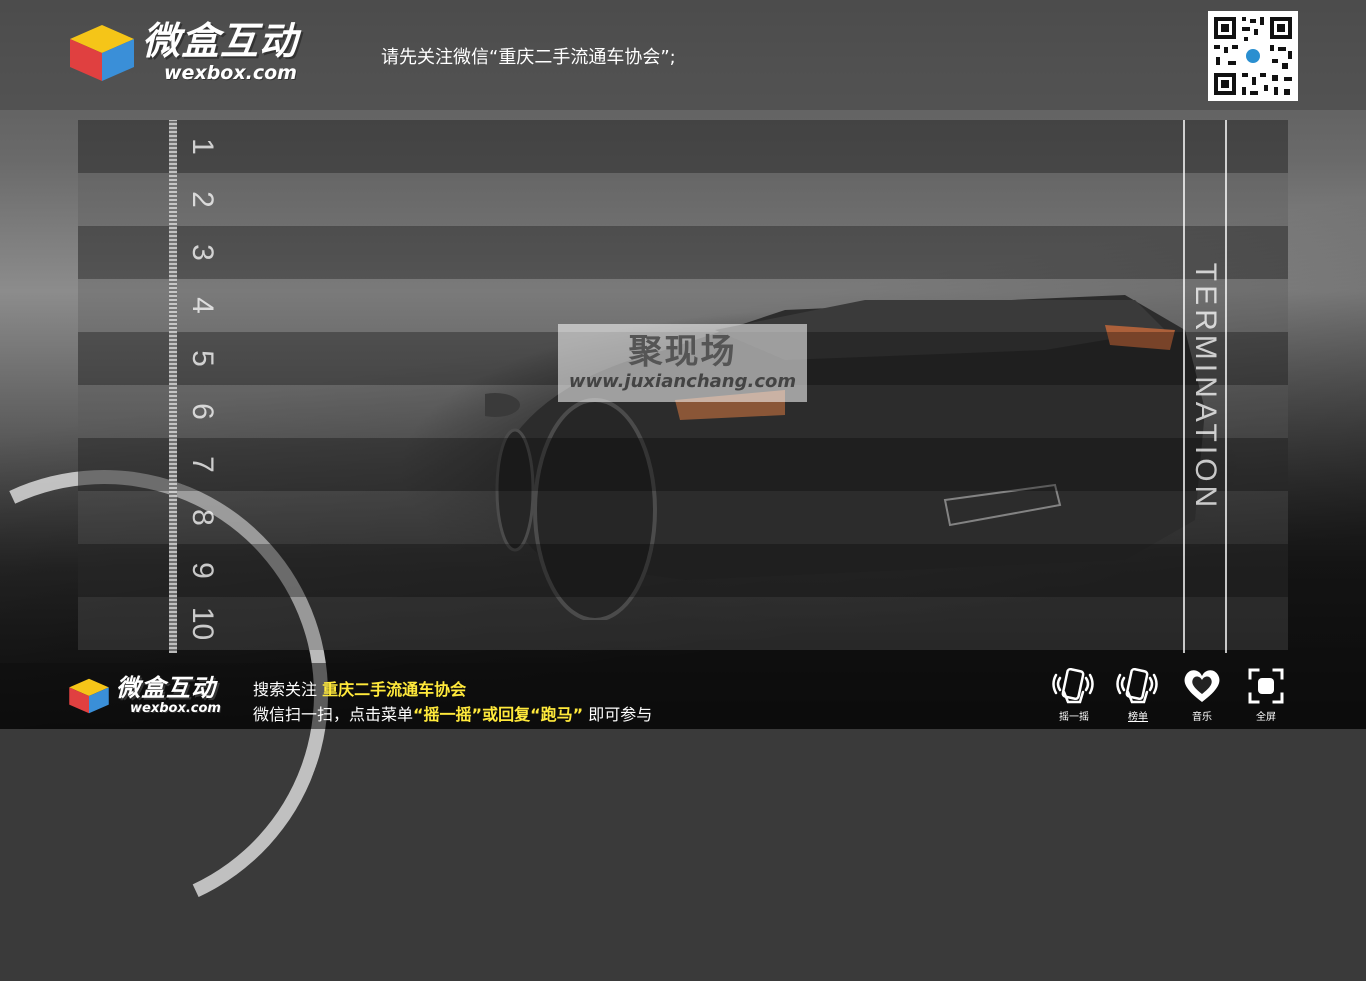 The height and width of the screenshot is (981, 1366). I want to click on brand-wordmark: 微盒互动 wexbox.com, so click(220, 52).